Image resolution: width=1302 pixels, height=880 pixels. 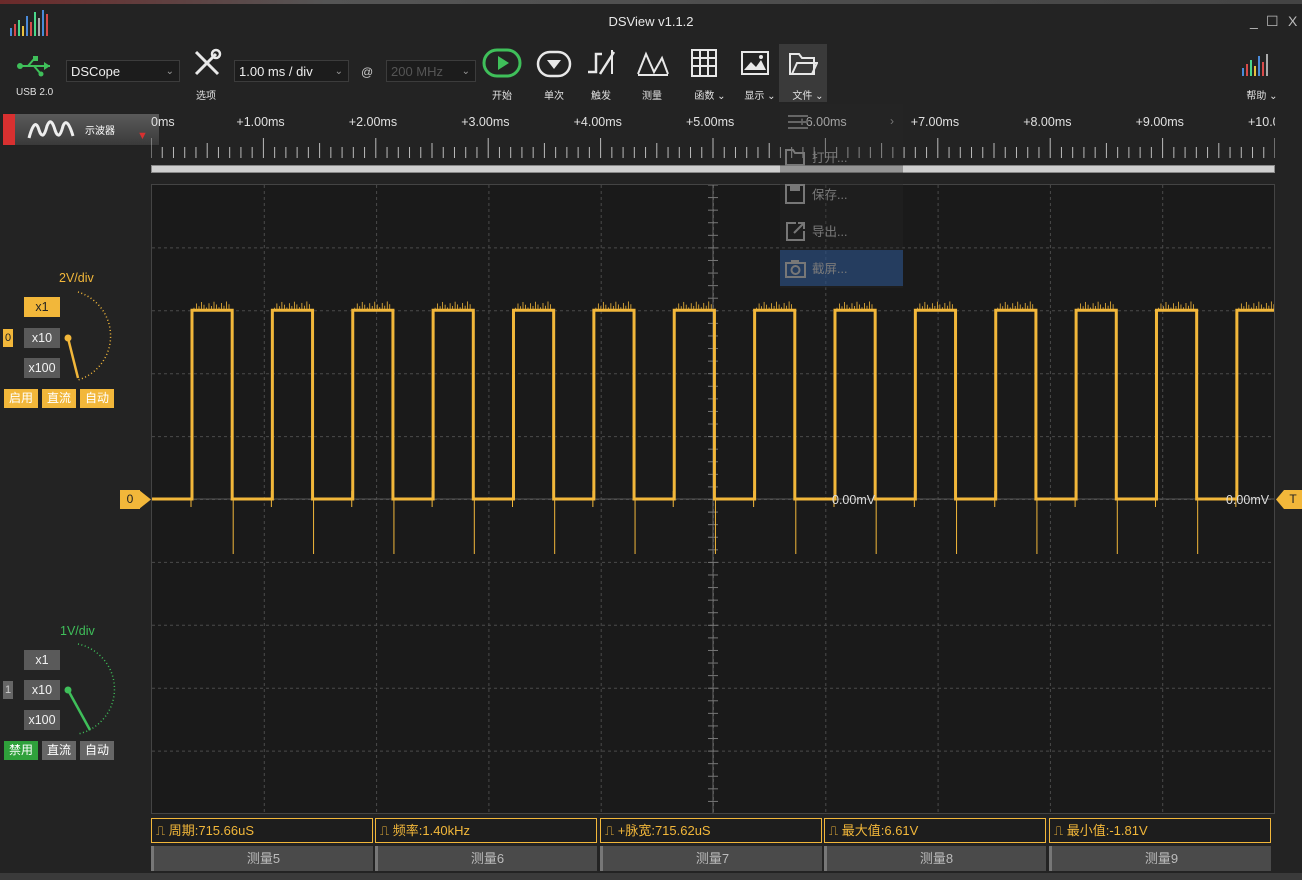 What do you see at coordinates (1293, 499) in the screenshot?
I see `trigger-marker: T` at bounding box center [1293, 499].